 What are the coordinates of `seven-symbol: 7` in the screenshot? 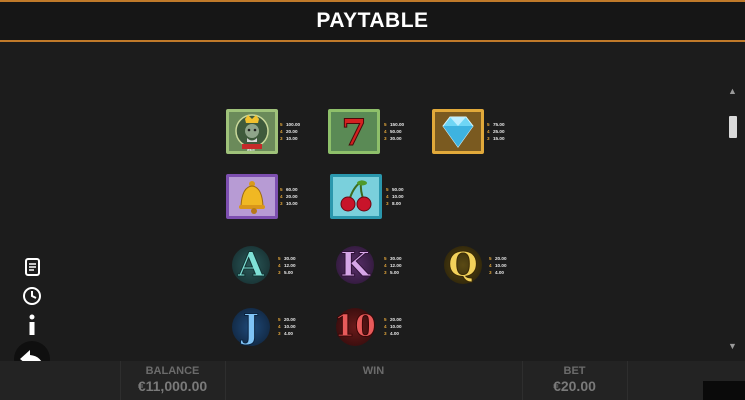 It's located at (354, 132).